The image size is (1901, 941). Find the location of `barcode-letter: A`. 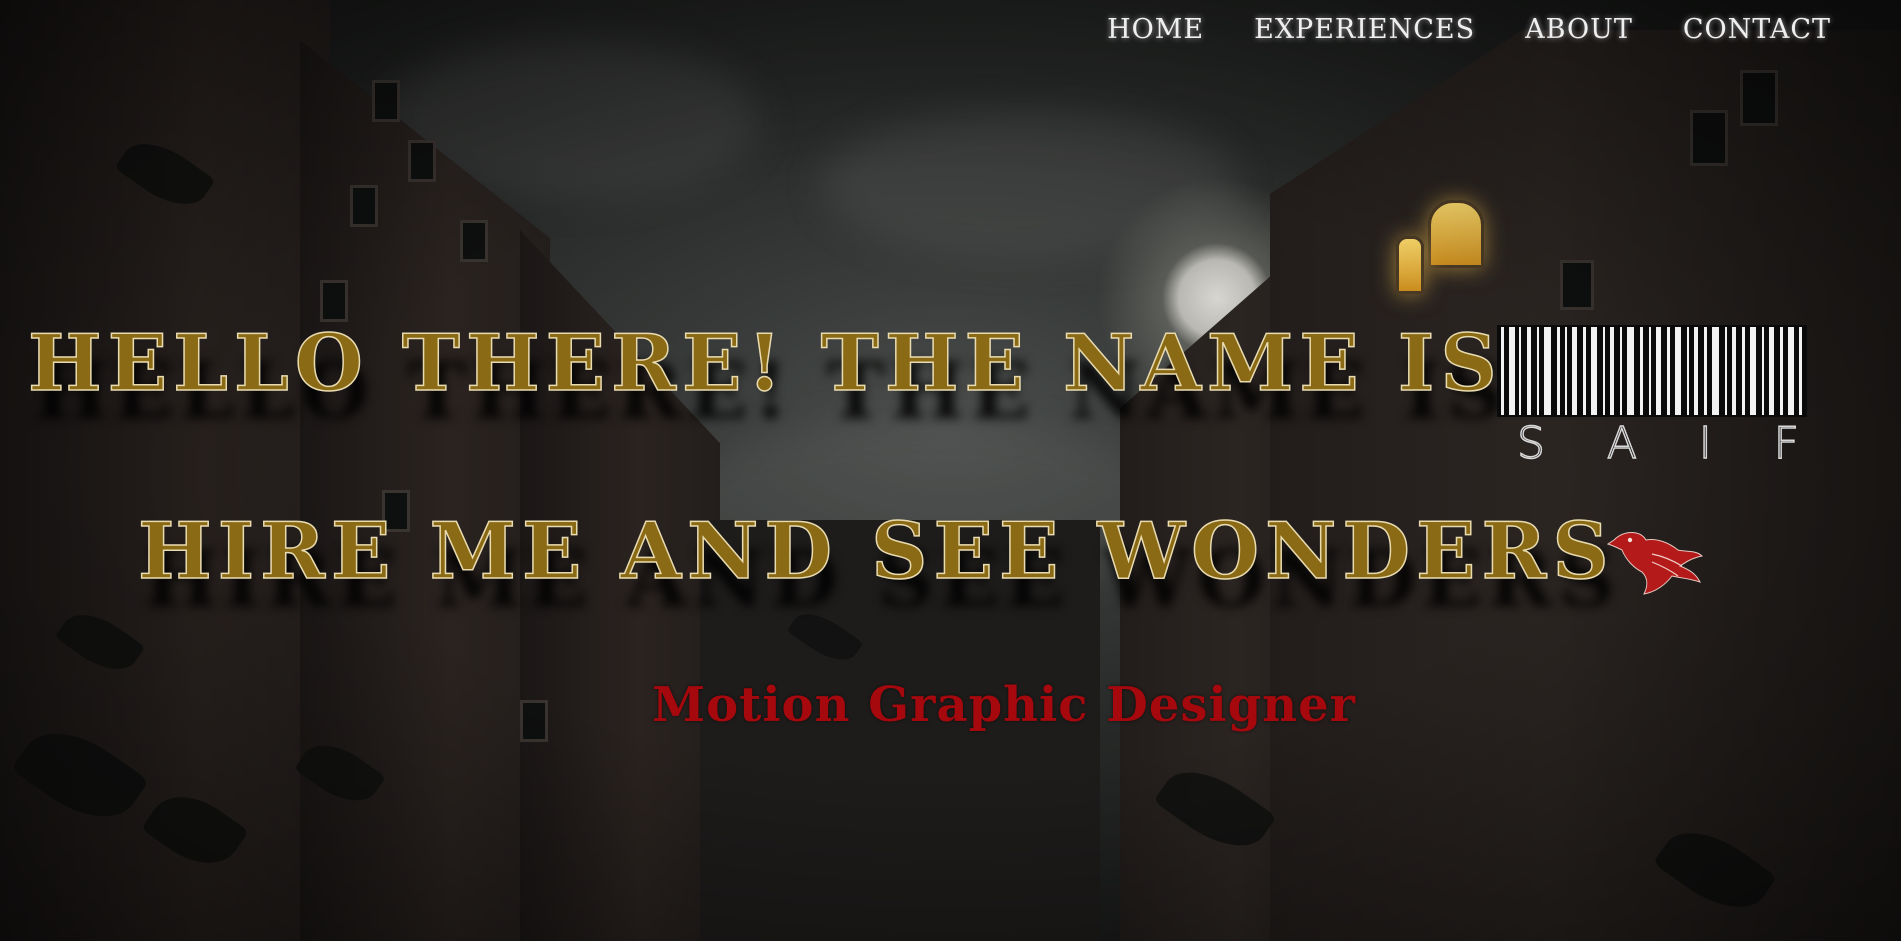

barcode-letter: A is located at coordinates (1625, 443).